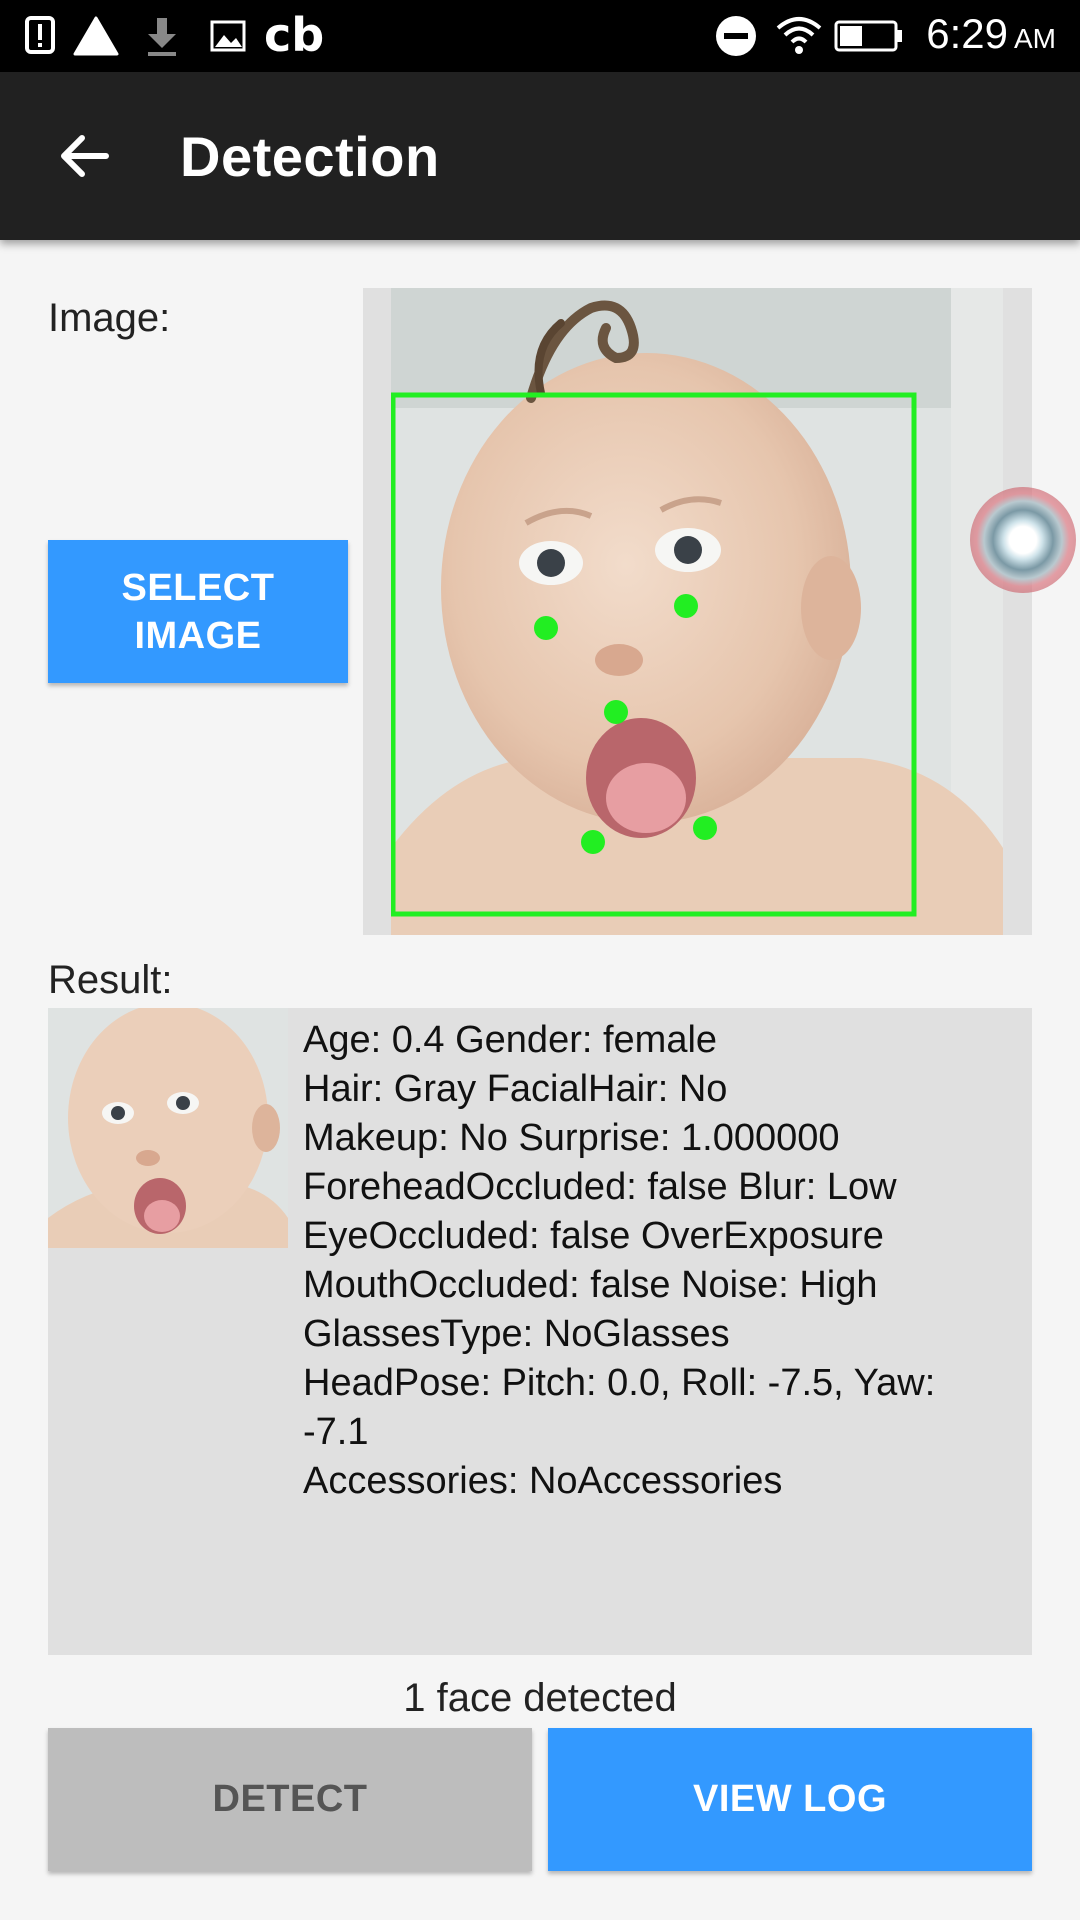  What do you see at coordinates (868, 36) in the screenshot?
I see `battery-icon` at bounding box center [868, 36].